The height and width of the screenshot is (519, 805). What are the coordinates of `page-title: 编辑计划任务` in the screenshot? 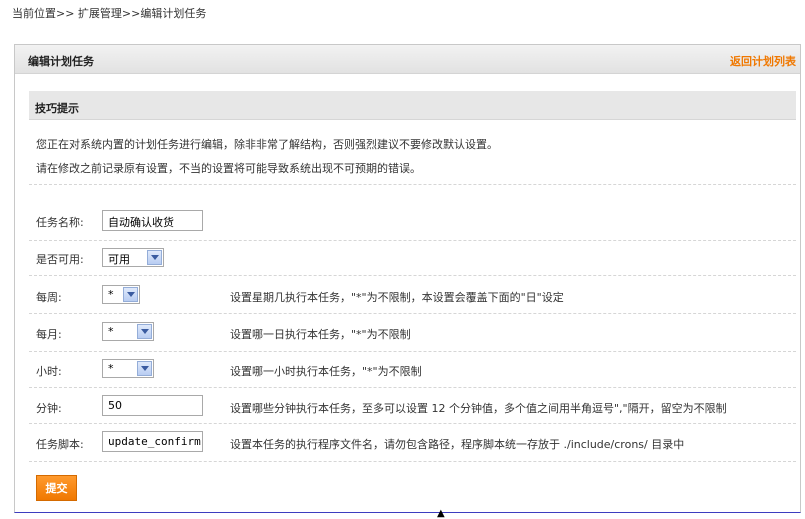 It's located at (61, 61).